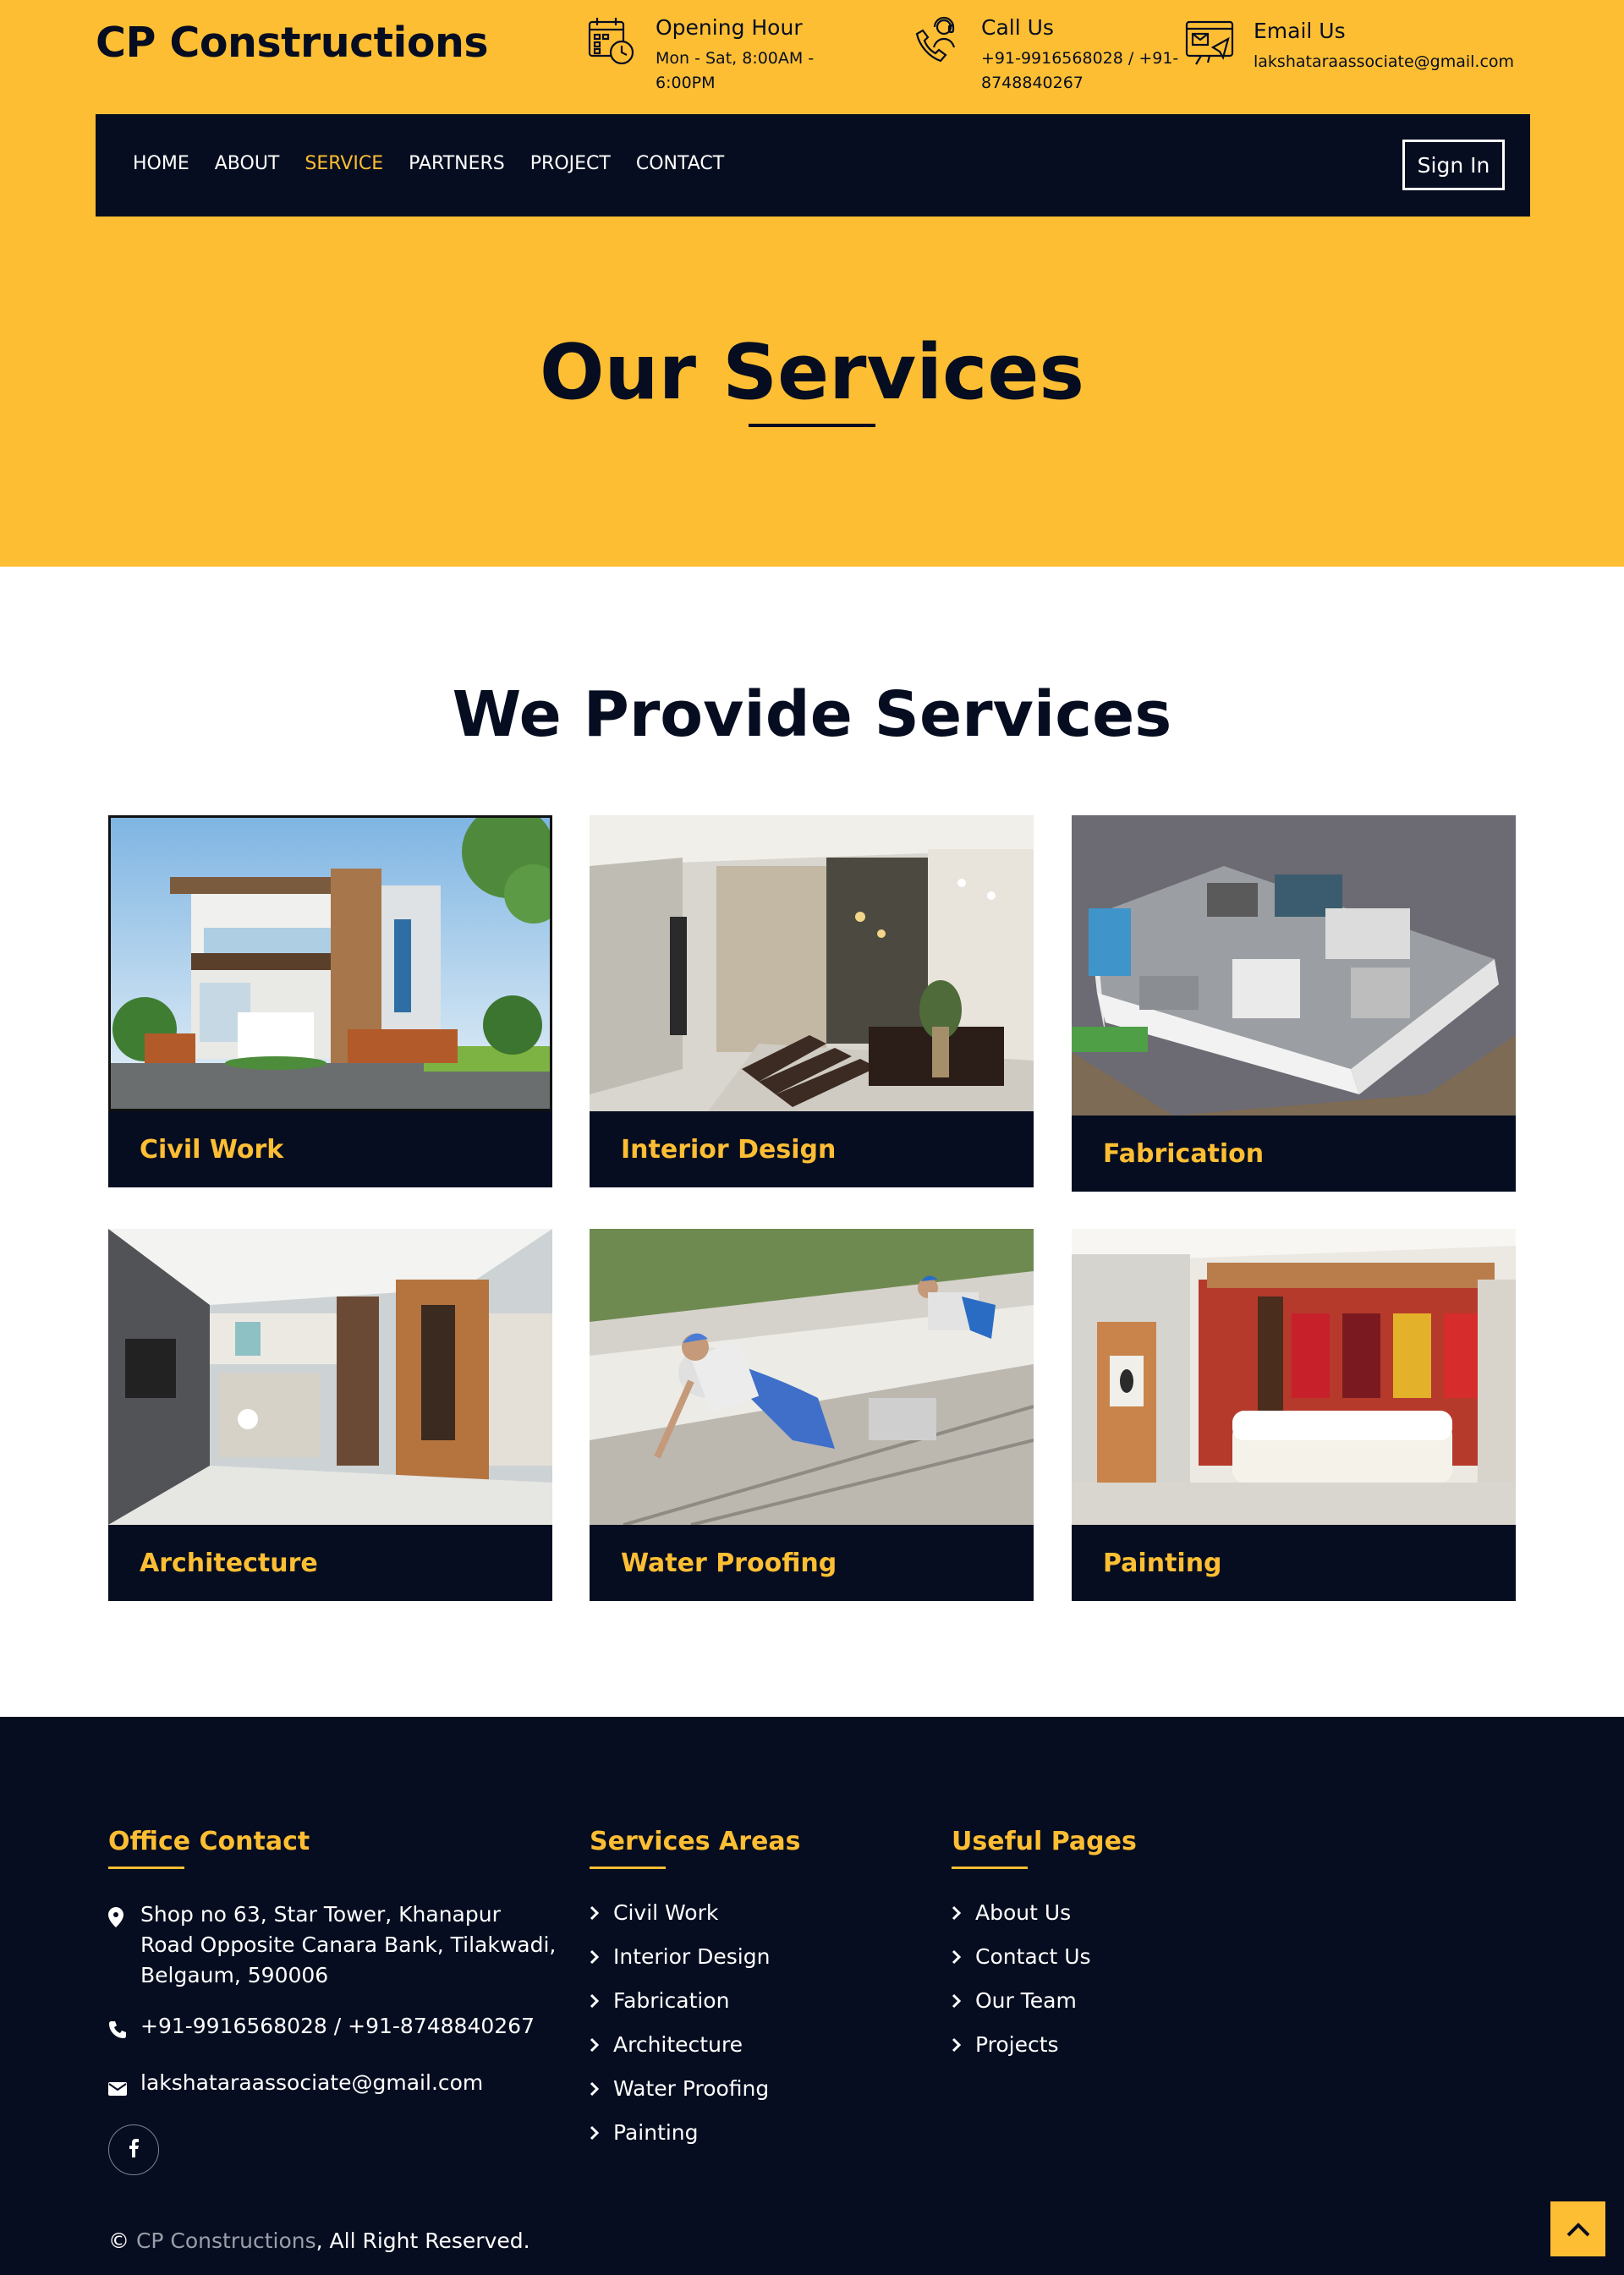 Image resolution: width=1624 pixels, height=2275 pixels. I want to click on facebook-icon, so click(134, 2150).